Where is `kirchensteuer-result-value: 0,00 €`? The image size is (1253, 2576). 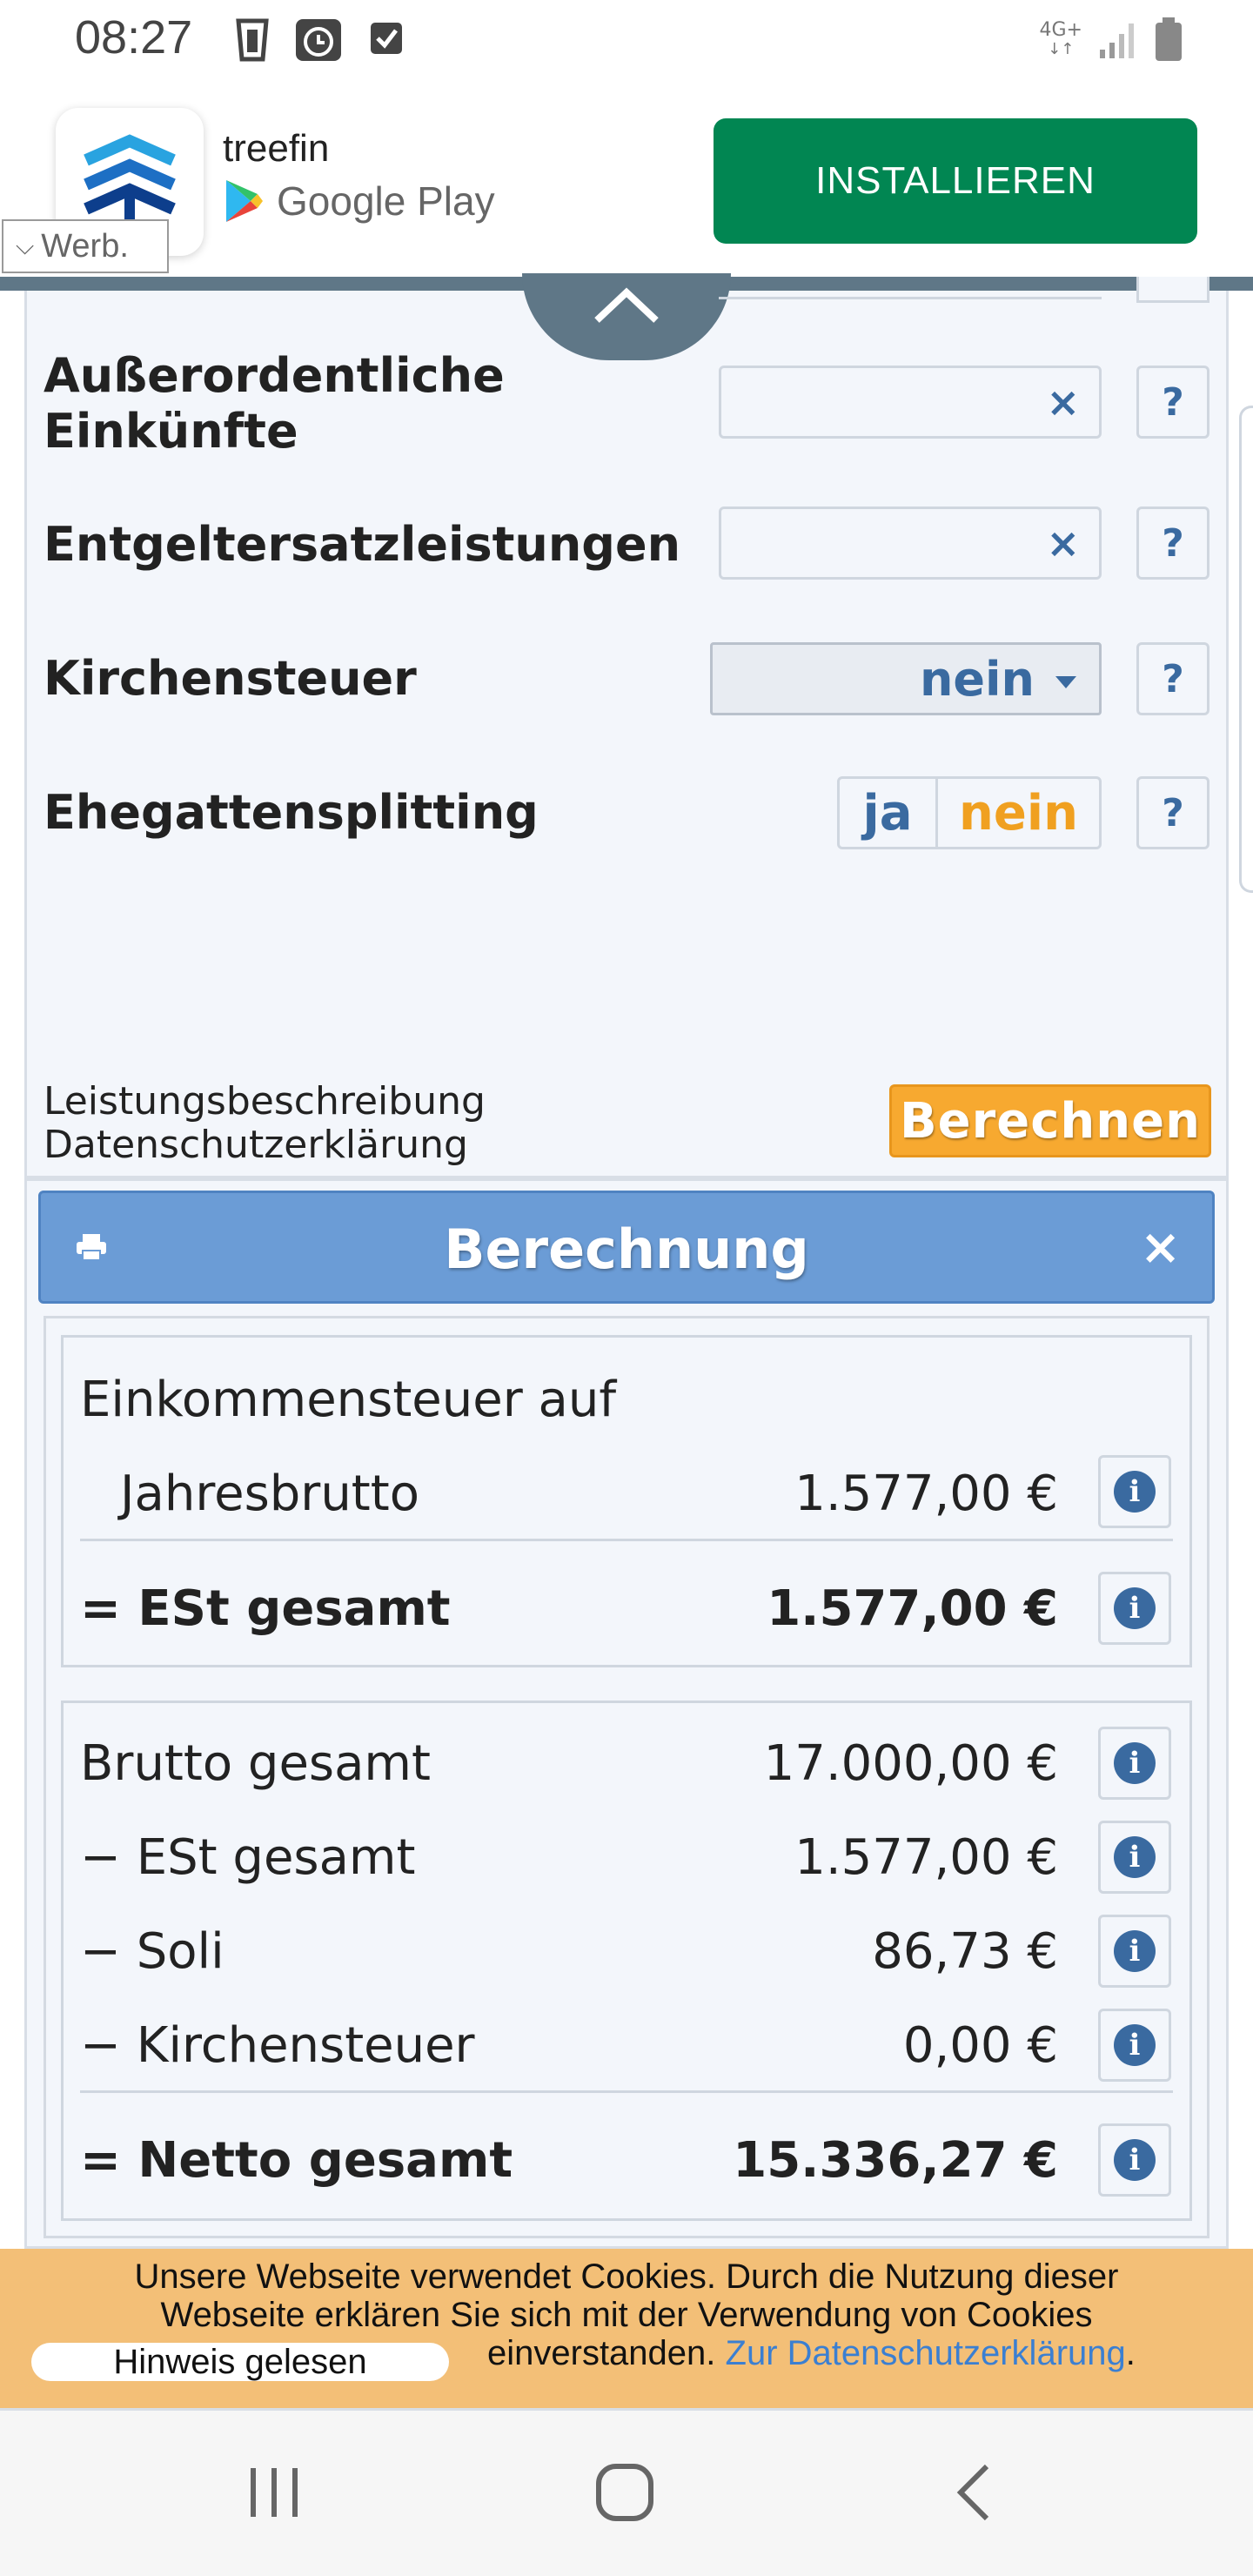 kirchensteuer-result-value: 0,00 € is located at coordinates (980, 2046).